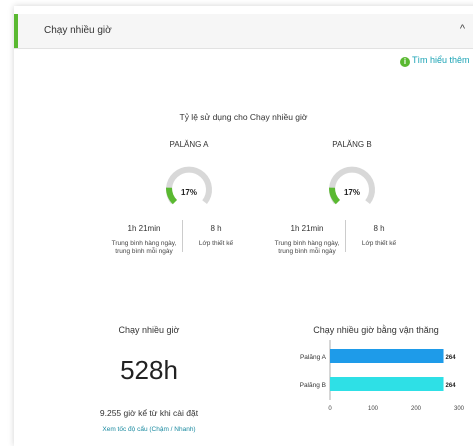 The image size is (473, 446). Describe the element at coordinates (189, 144) in the screenshot. I see `gauge-hoist-name: PALĂNG A` at that location.